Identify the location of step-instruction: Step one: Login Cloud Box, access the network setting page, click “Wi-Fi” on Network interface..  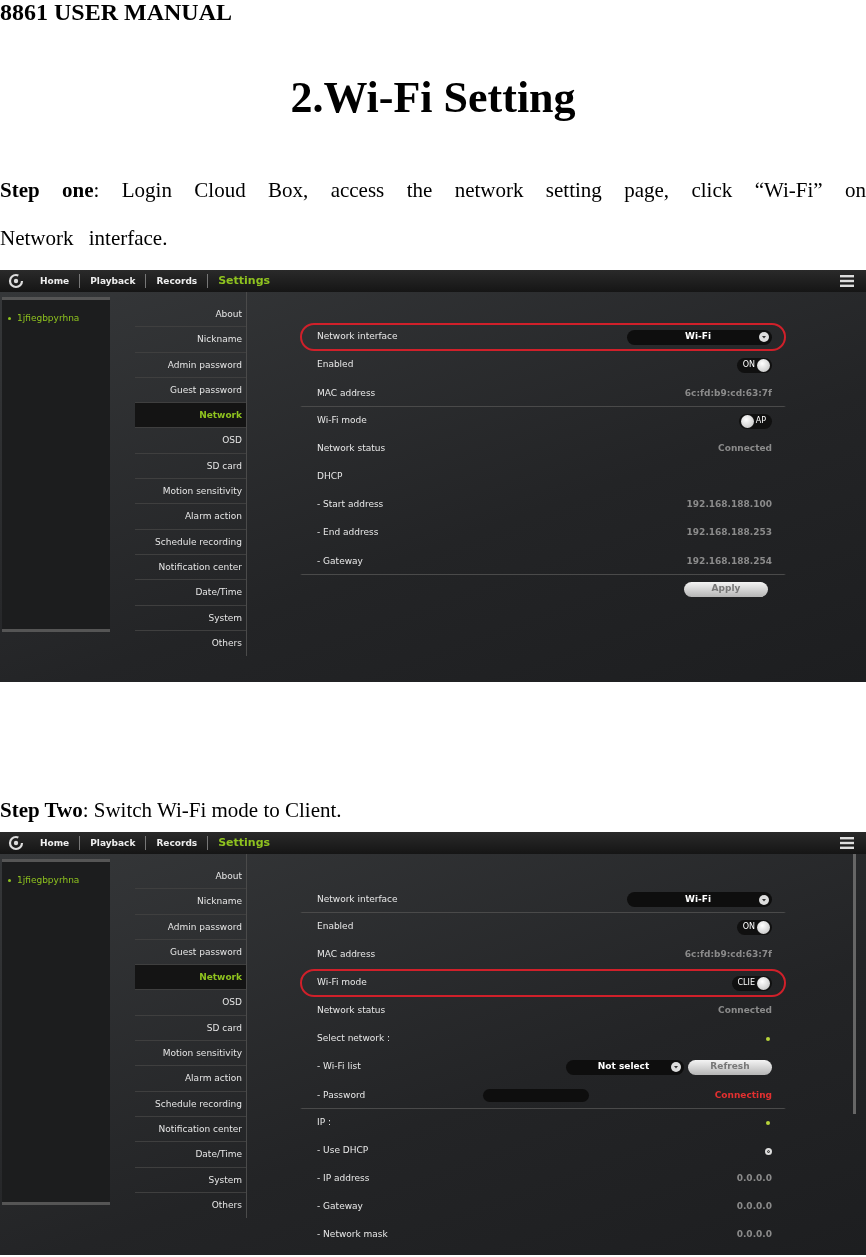
(433, 214).